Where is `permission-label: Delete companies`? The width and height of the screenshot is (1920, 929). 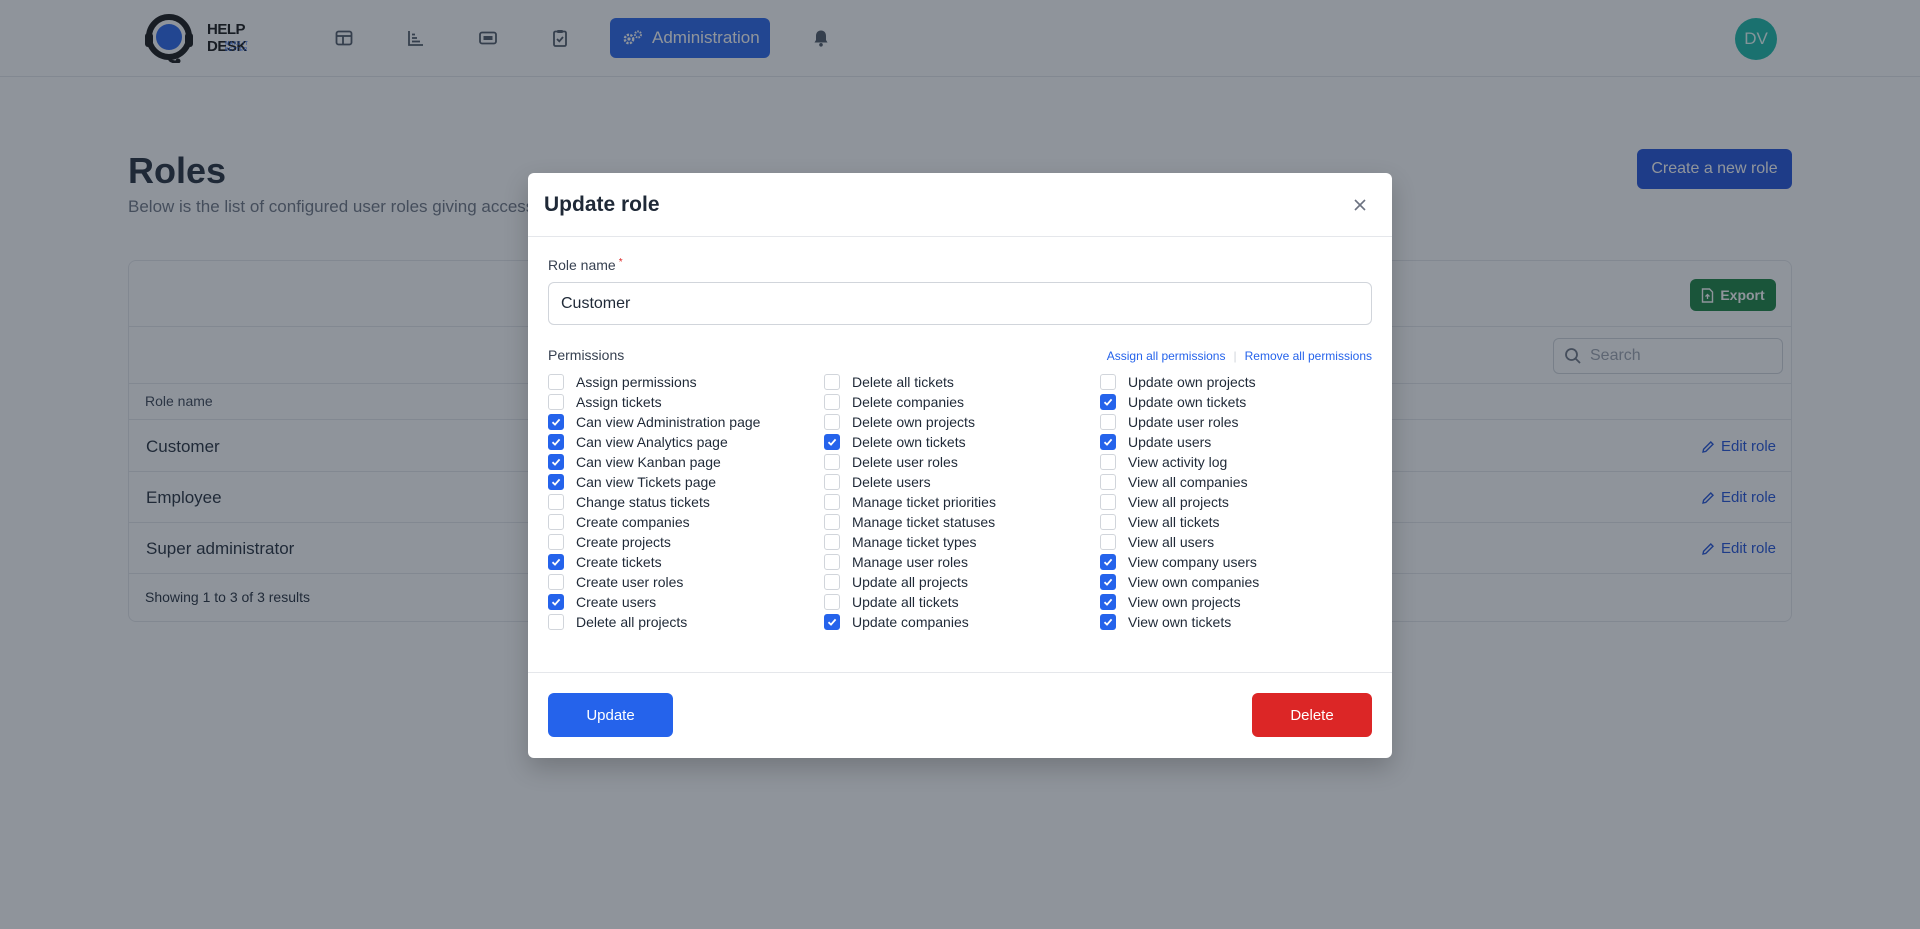
permission-label: Delete companies is located at coordinates (908, 402).